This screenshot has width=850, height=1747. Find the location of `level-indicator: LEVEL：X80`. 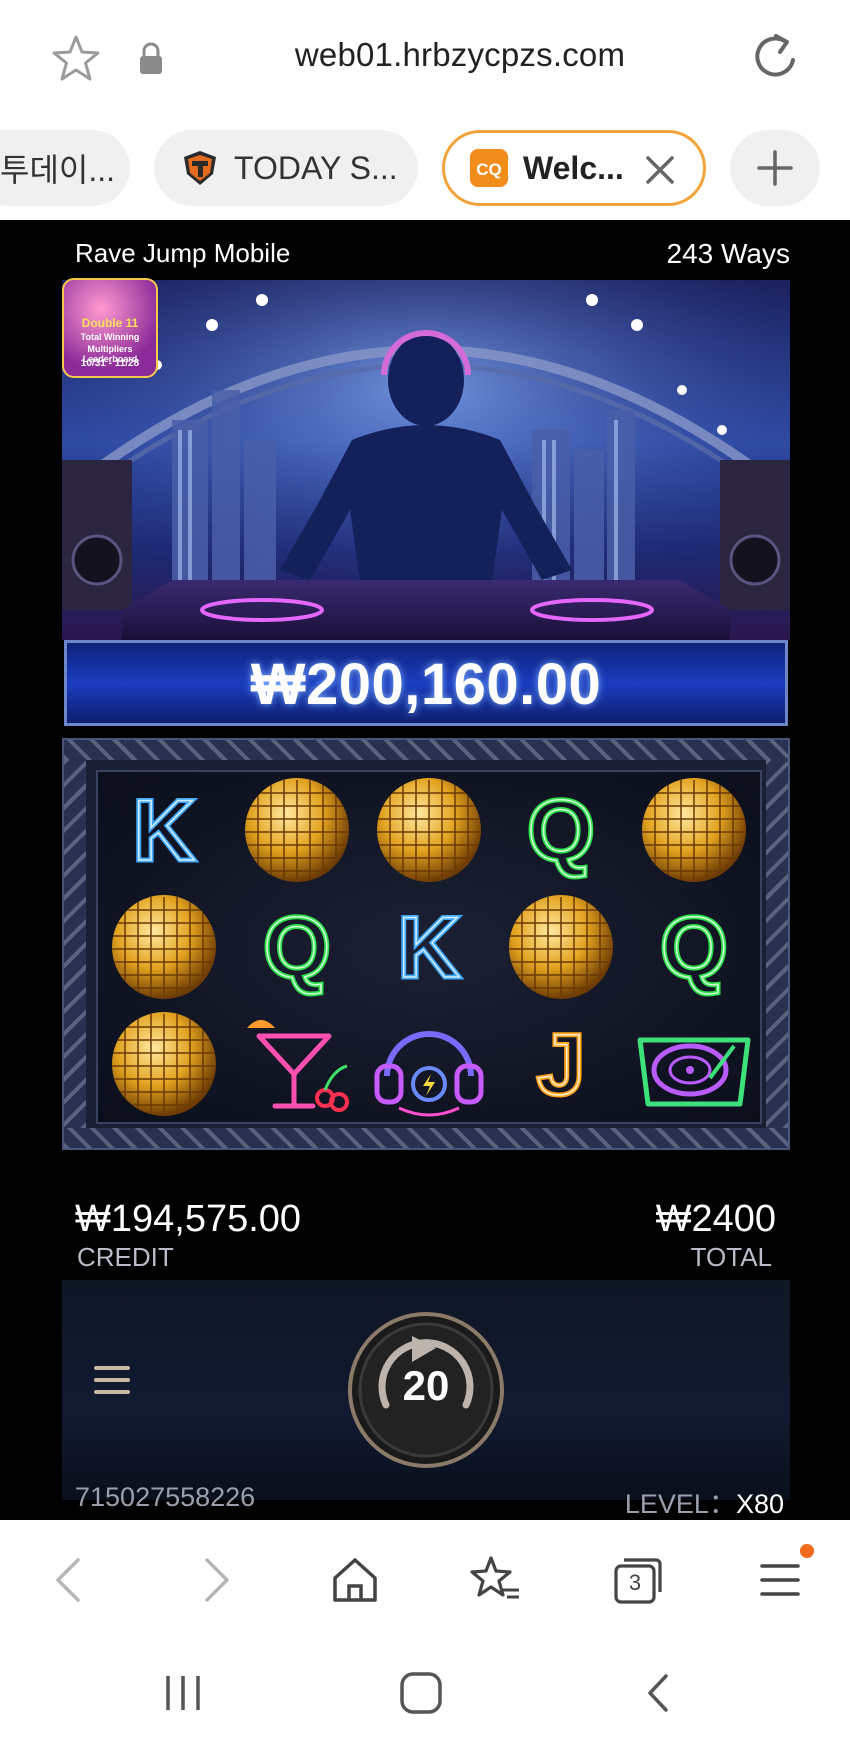

level-indicator: LEVEL：X80 is located at coordinates (704, 1501).